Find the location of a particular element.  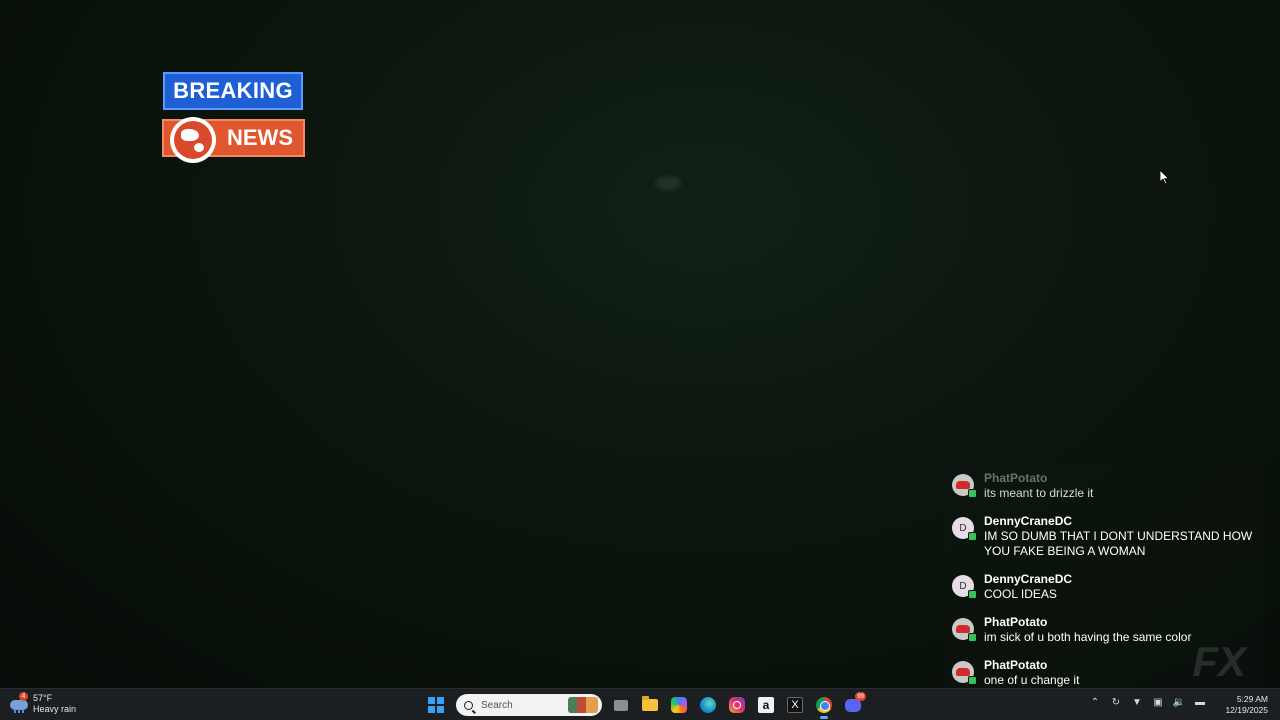

copilot-button is located at coordinates (679, 705).